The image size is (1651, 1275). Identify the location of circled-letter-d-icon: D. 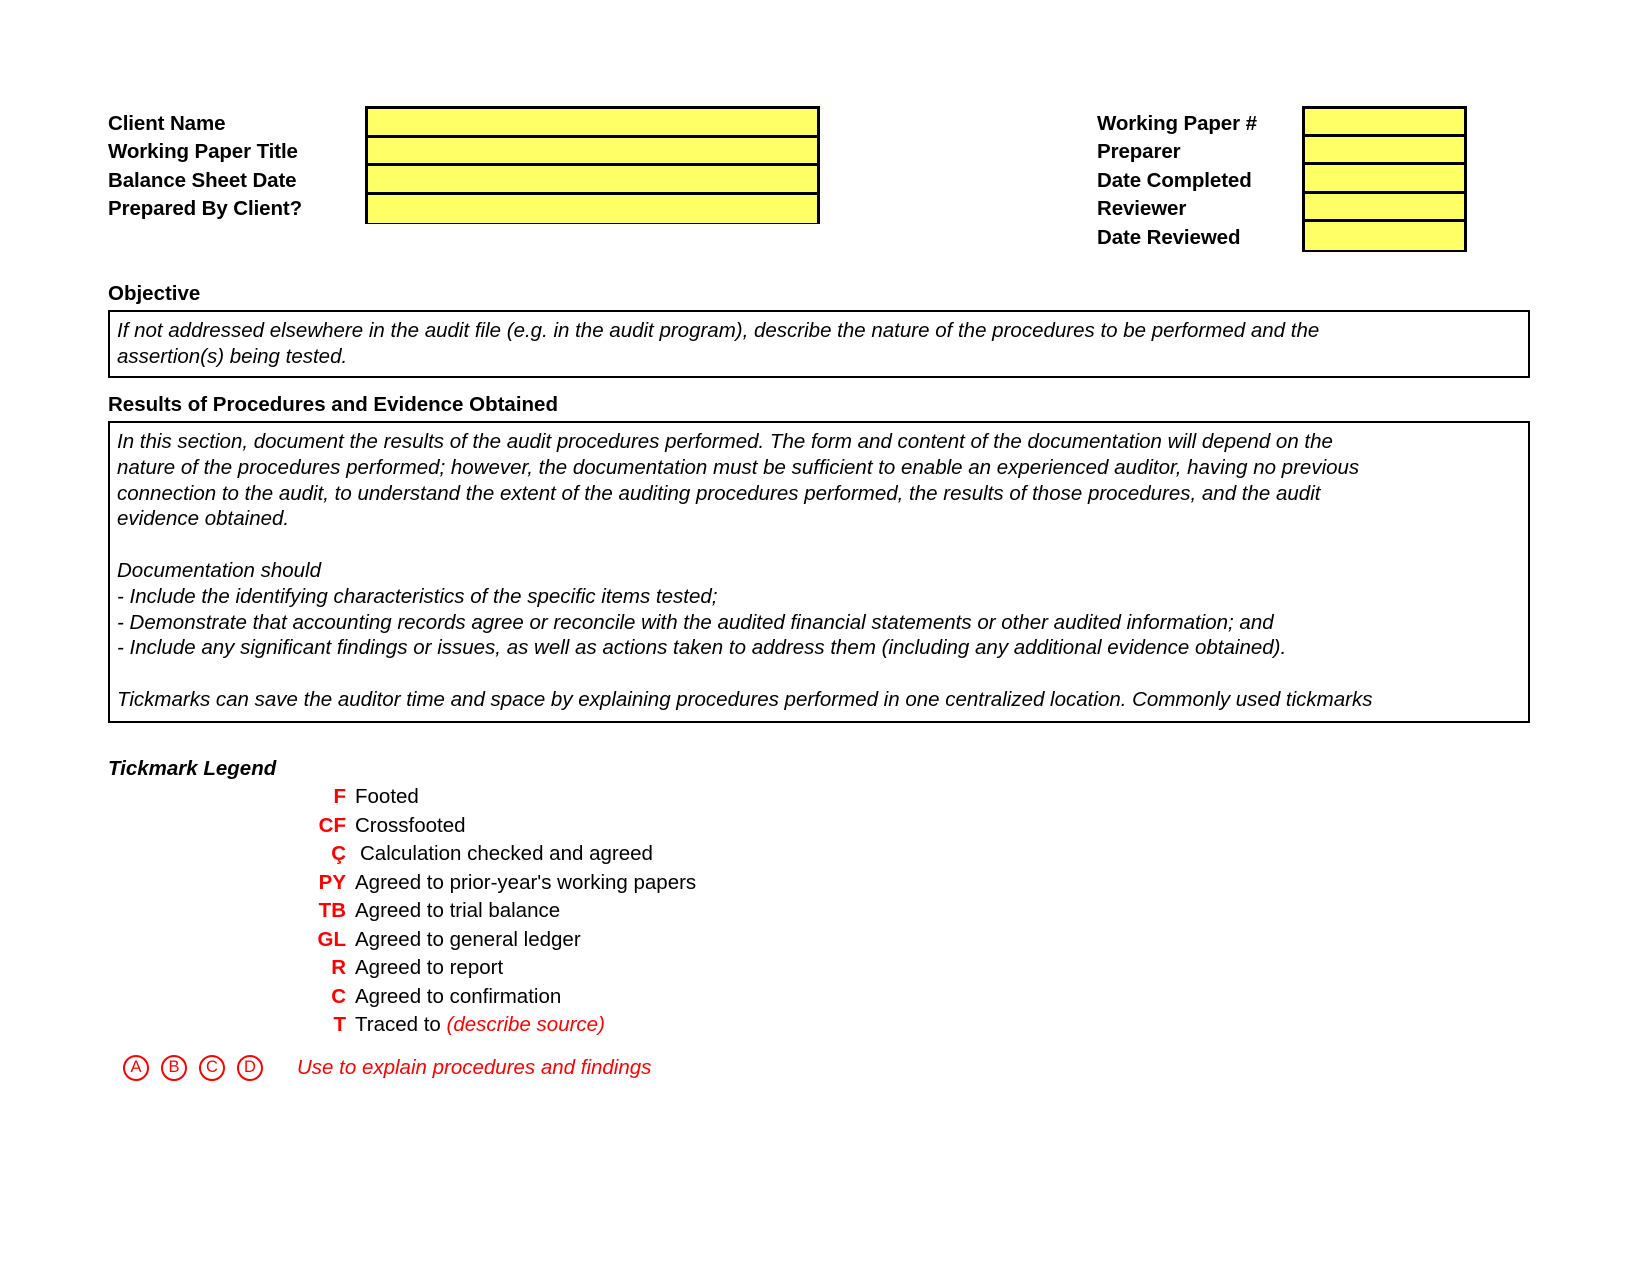
(250, 1067).